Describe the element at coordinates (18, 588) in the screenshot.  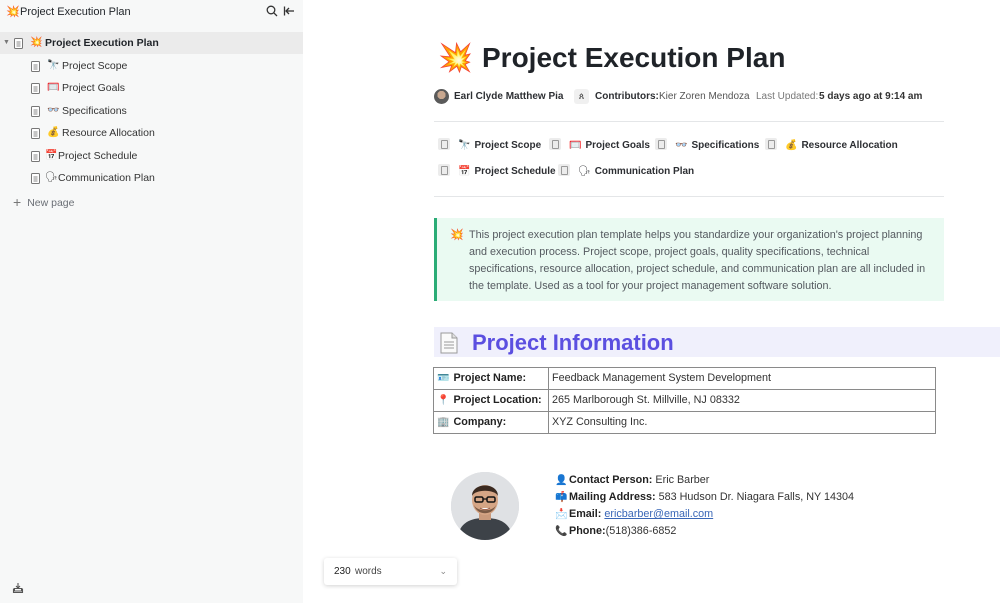
I see `import-icon` at that location.